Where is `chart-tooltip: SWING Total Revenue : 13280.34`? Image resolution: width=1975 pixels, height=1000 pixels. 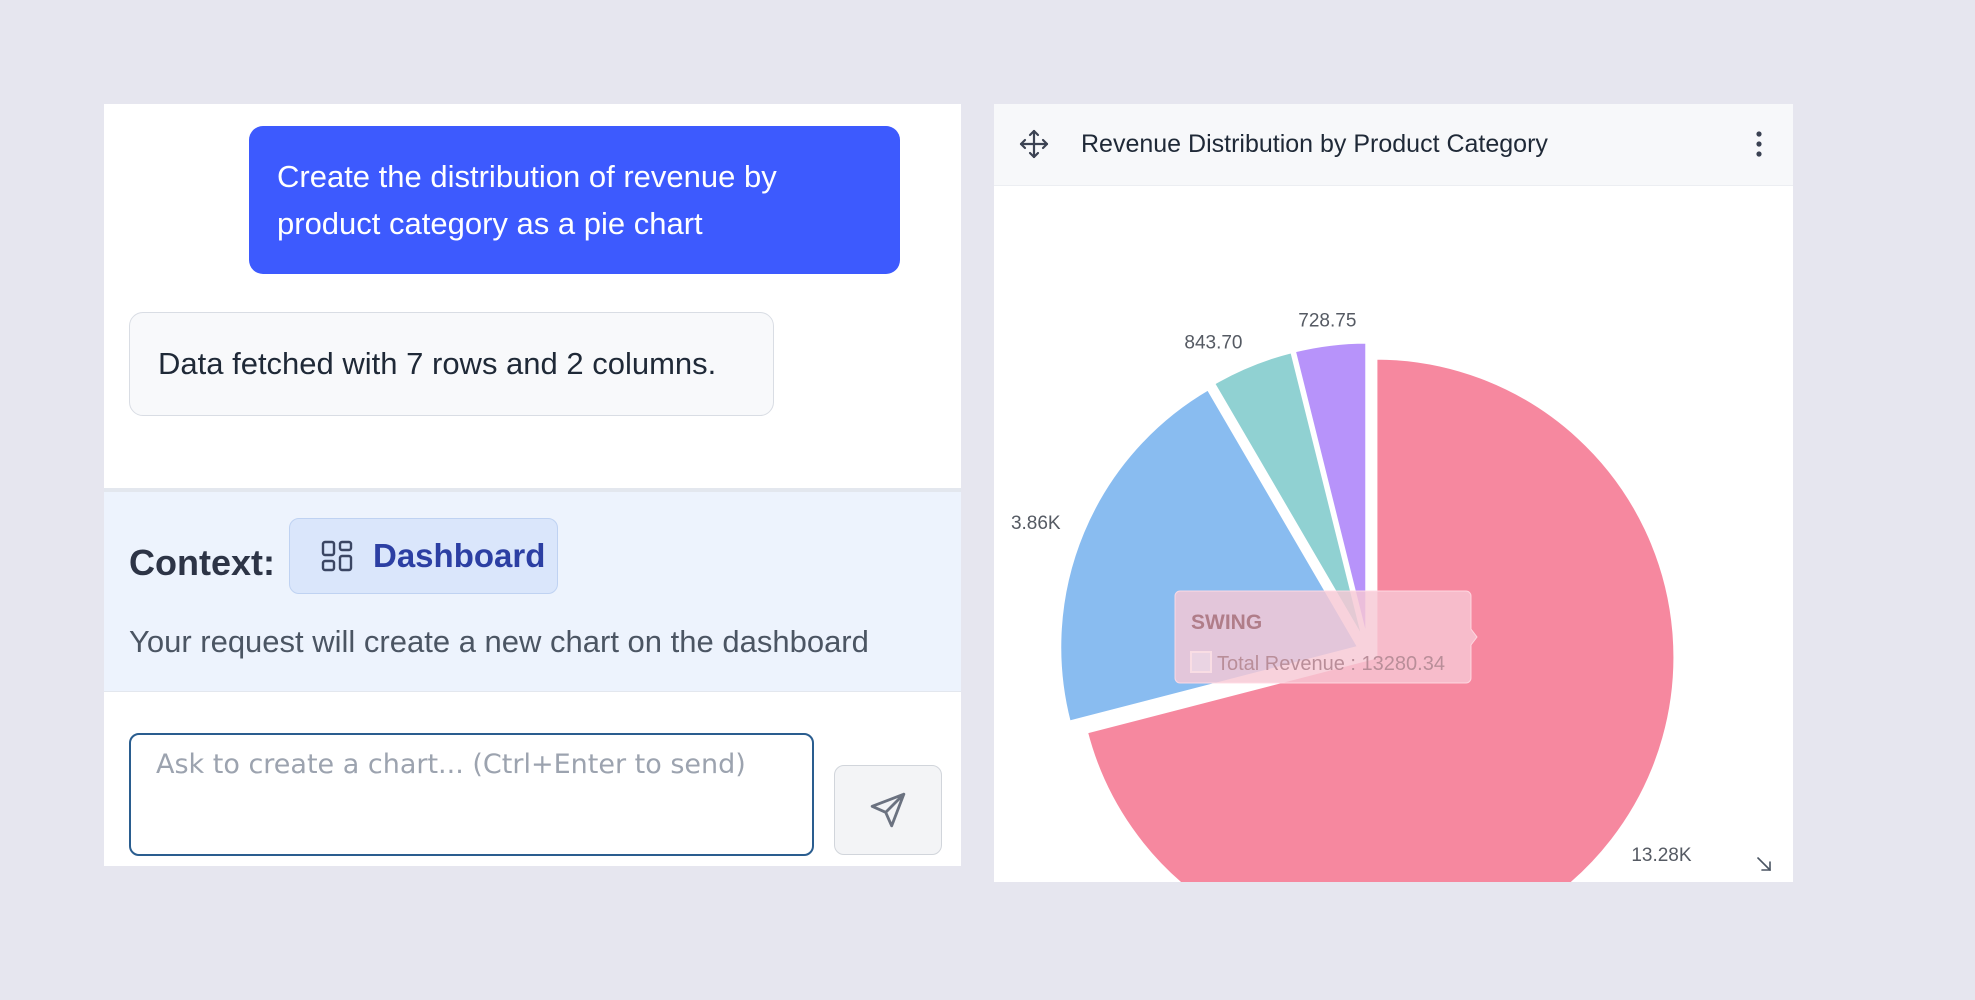
chart-tooltip: SWING Total Revenue : 13280.34 is located at coordinates (1326, 637).